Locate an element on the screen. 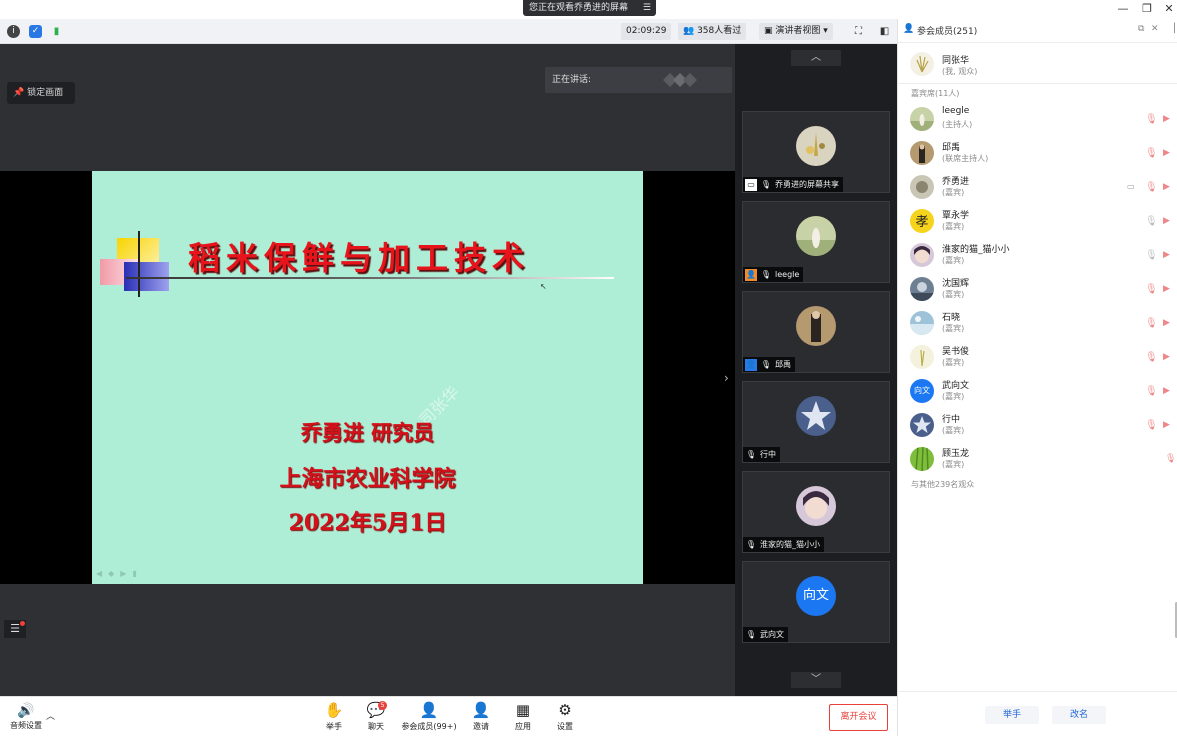  close-icon: ✕ is located at coordinates (1155, 29).